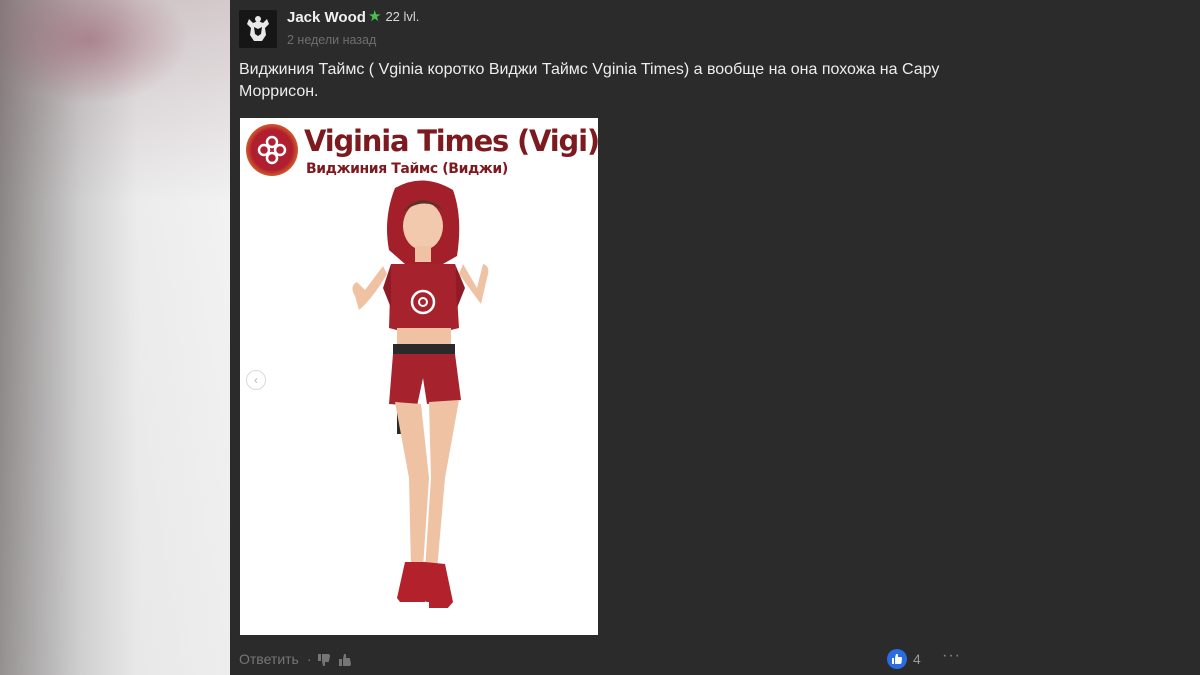  What do you see at coordinates (269, 659) in the screenshot?
I see `reply-button: Ответить` at bounding box center [269, 659].